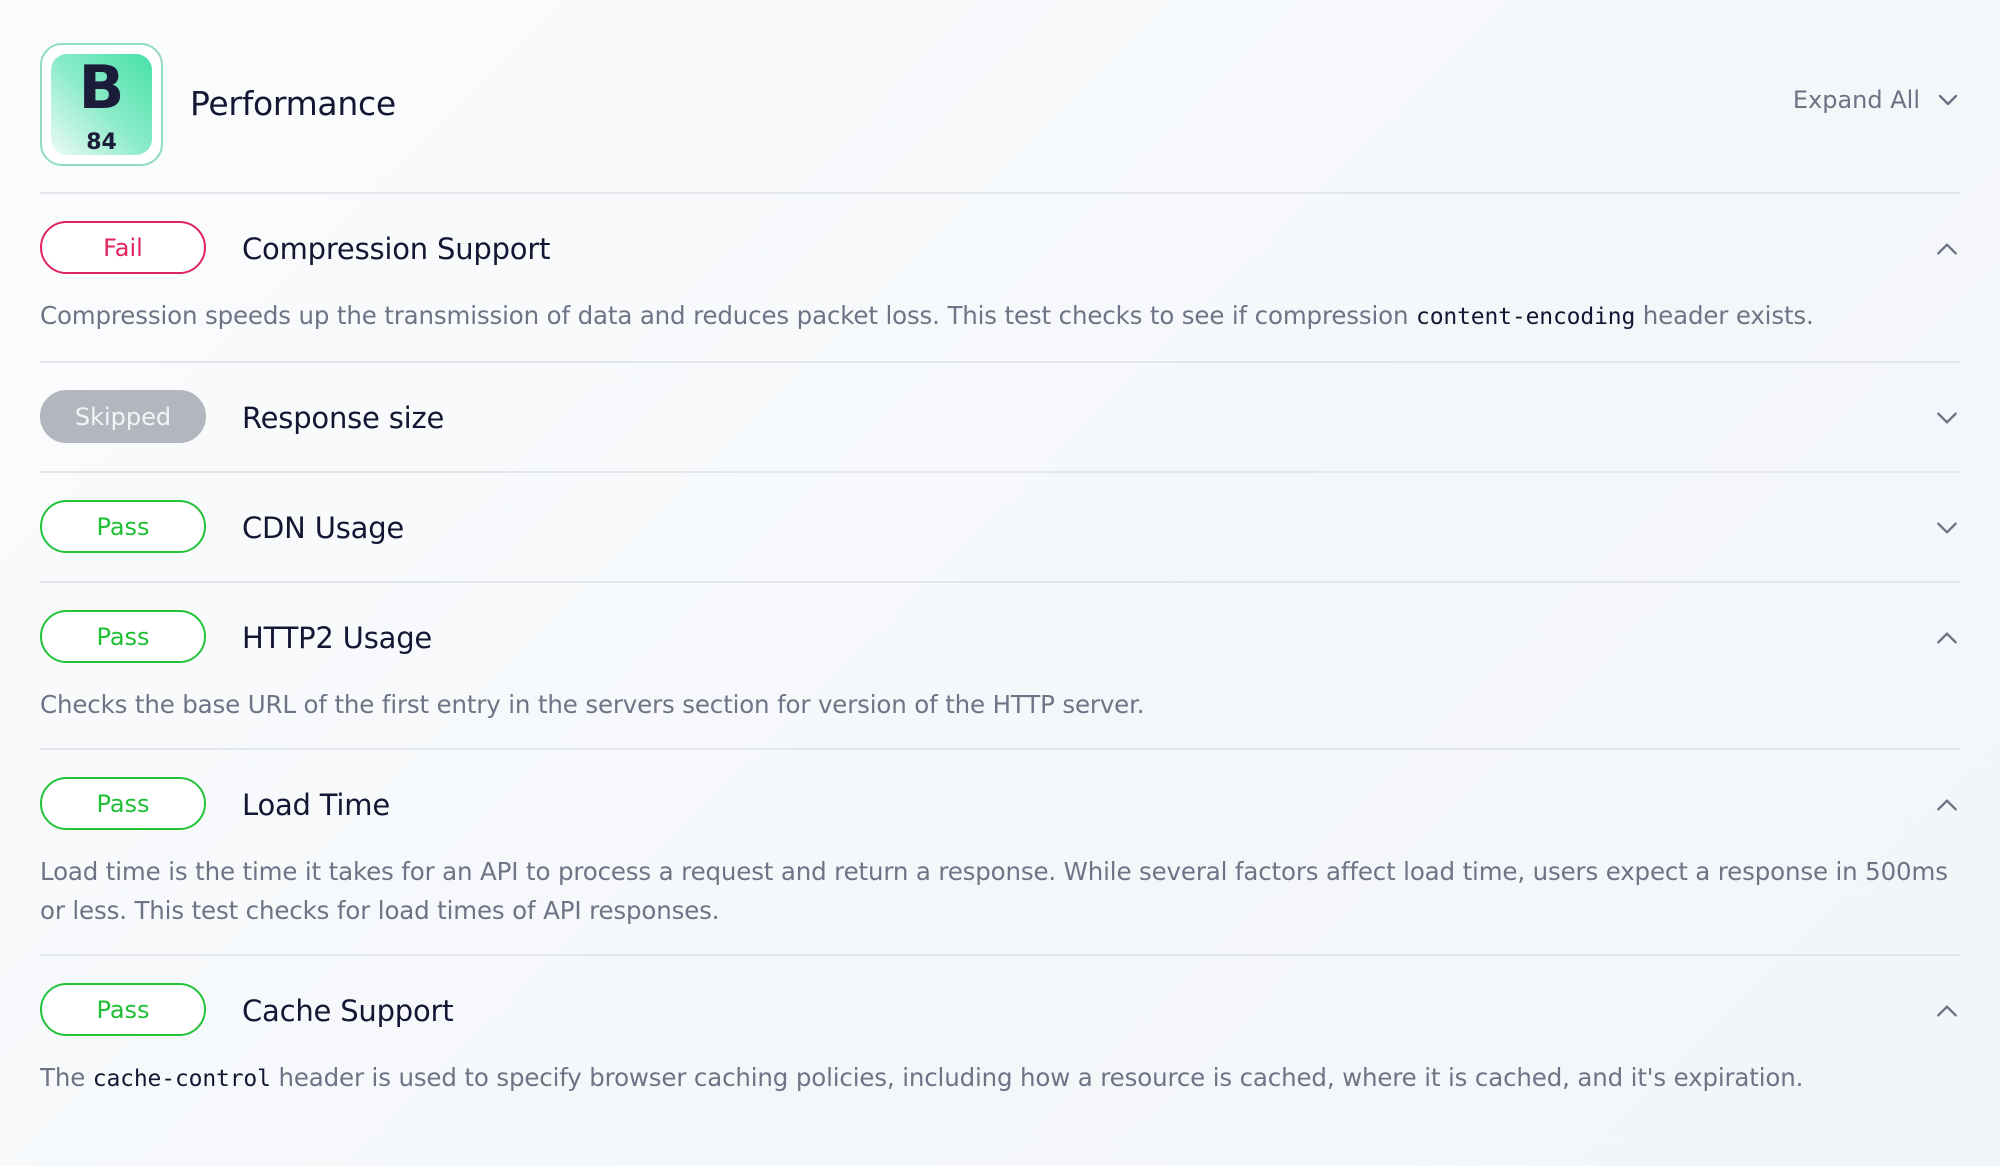  I want to click on check-title: Compression Support, so click(396, 249).